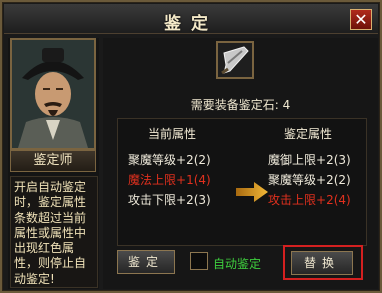  I want to click on current-attrs-header: 当前属性, so click(172, 134).